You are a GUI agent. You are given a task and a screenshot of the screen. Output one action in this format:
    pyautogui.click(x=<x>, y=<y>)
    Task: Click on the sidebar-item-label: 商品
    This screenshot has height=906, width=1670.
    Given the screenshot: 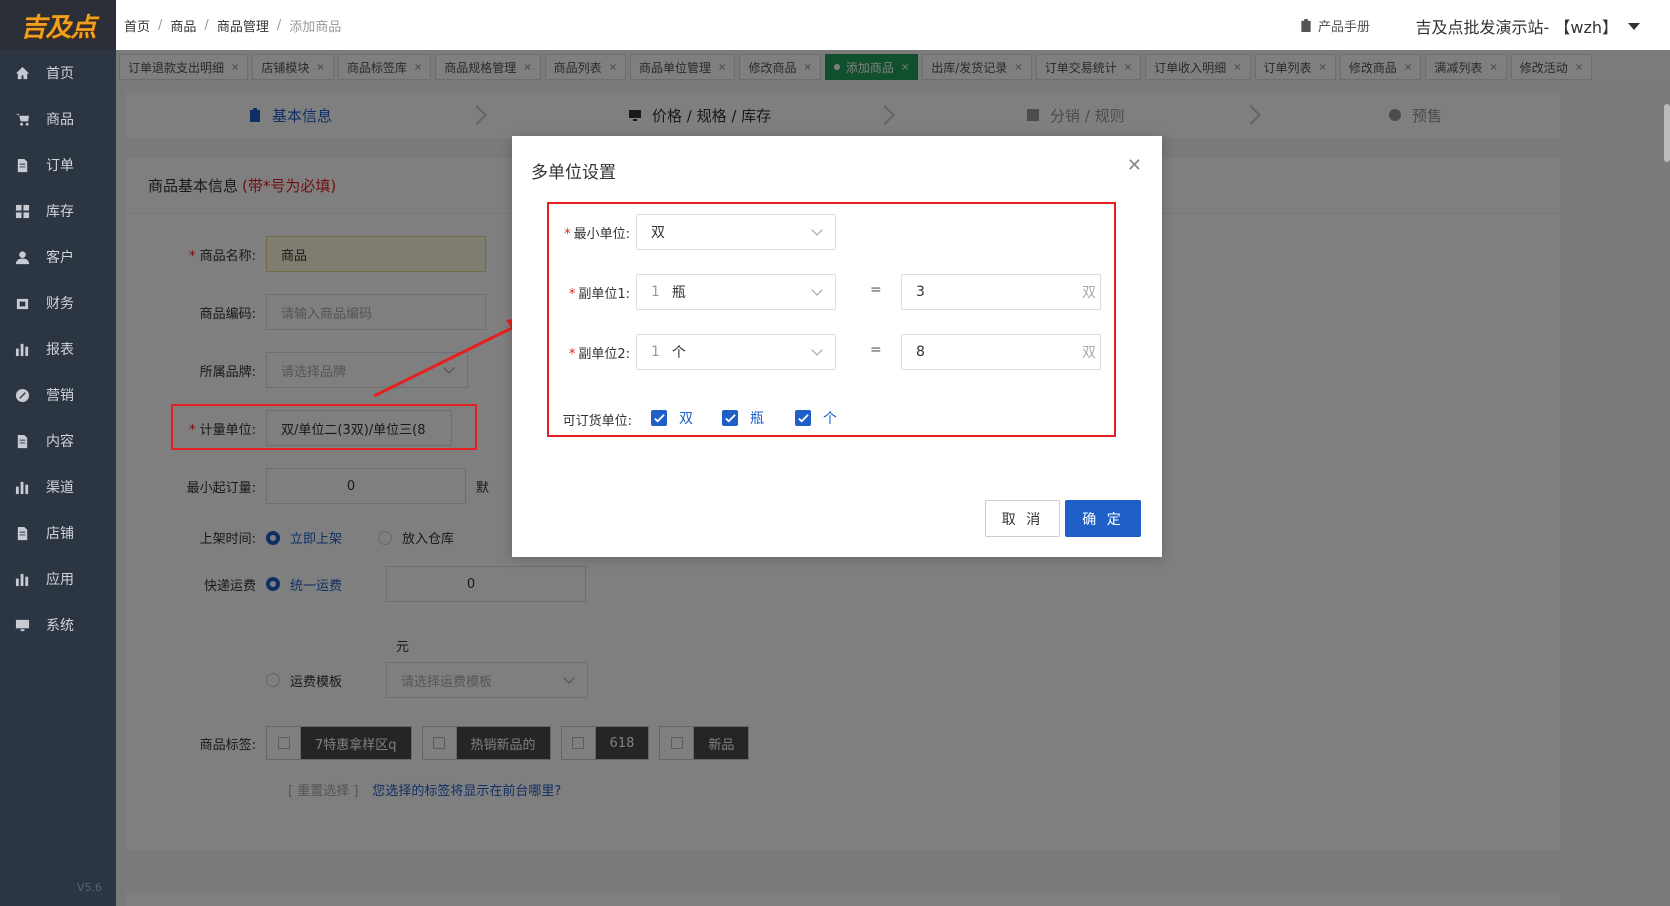 What is the action you would take?
    pyautogui.click(x=60, y=120)
    